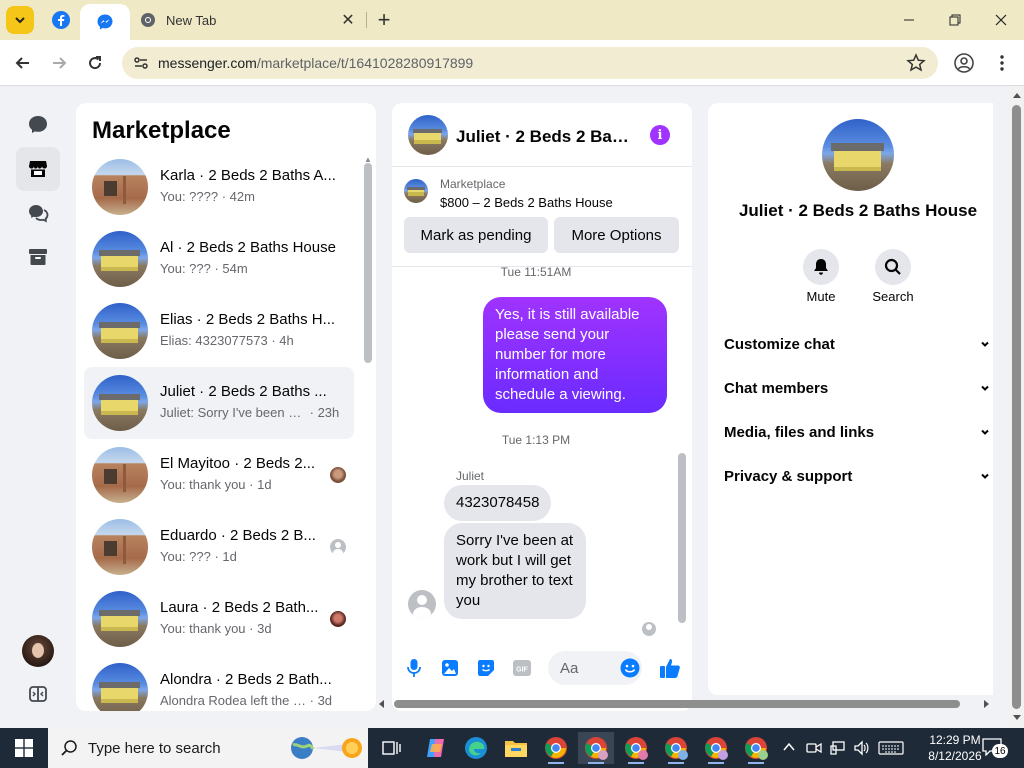 This screenshot has width=1024, height=768. What do you see at coordinates (250, 340) in the screenshot?
I see `conversation-preview: Elias: 4323077573 · 4h` at bounding box center [250, 340].